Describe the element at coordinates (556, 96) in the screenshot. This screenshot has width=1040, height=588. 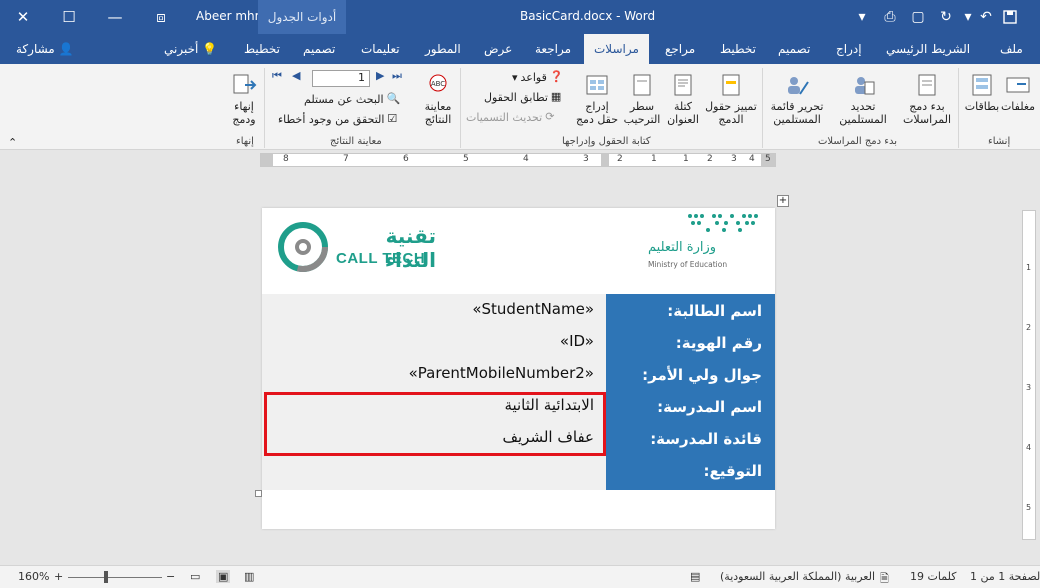
I see `match-fields-icon: ▦` at that location.